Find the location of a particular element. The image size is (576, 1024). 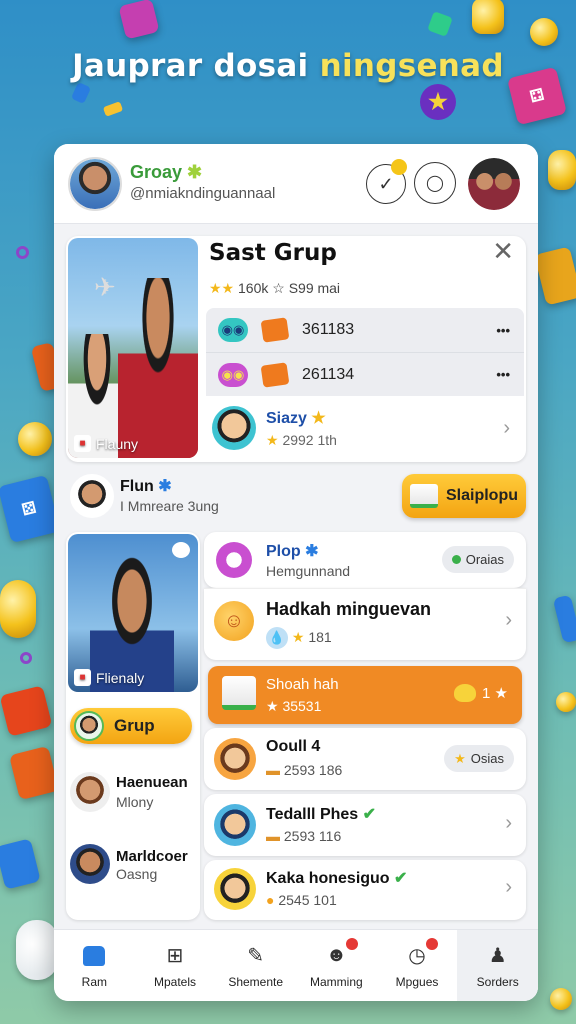

member-row: Siazy ★ ★ 2992 1th › is located at coordinates (365, 428).